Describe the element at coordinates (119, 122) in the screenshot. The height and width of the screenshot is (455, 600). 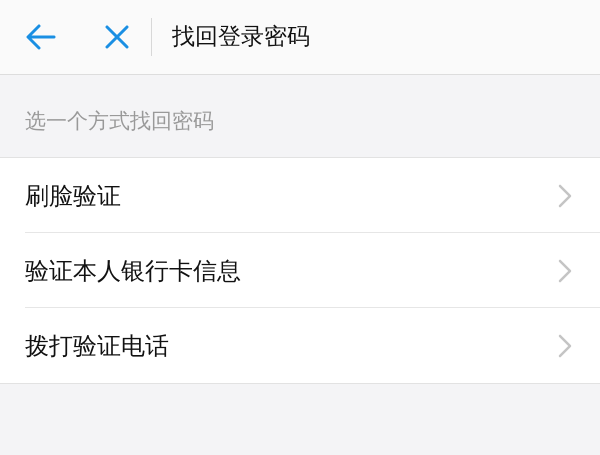
I see `section-heading: 选一个方式找回密码` at that location.